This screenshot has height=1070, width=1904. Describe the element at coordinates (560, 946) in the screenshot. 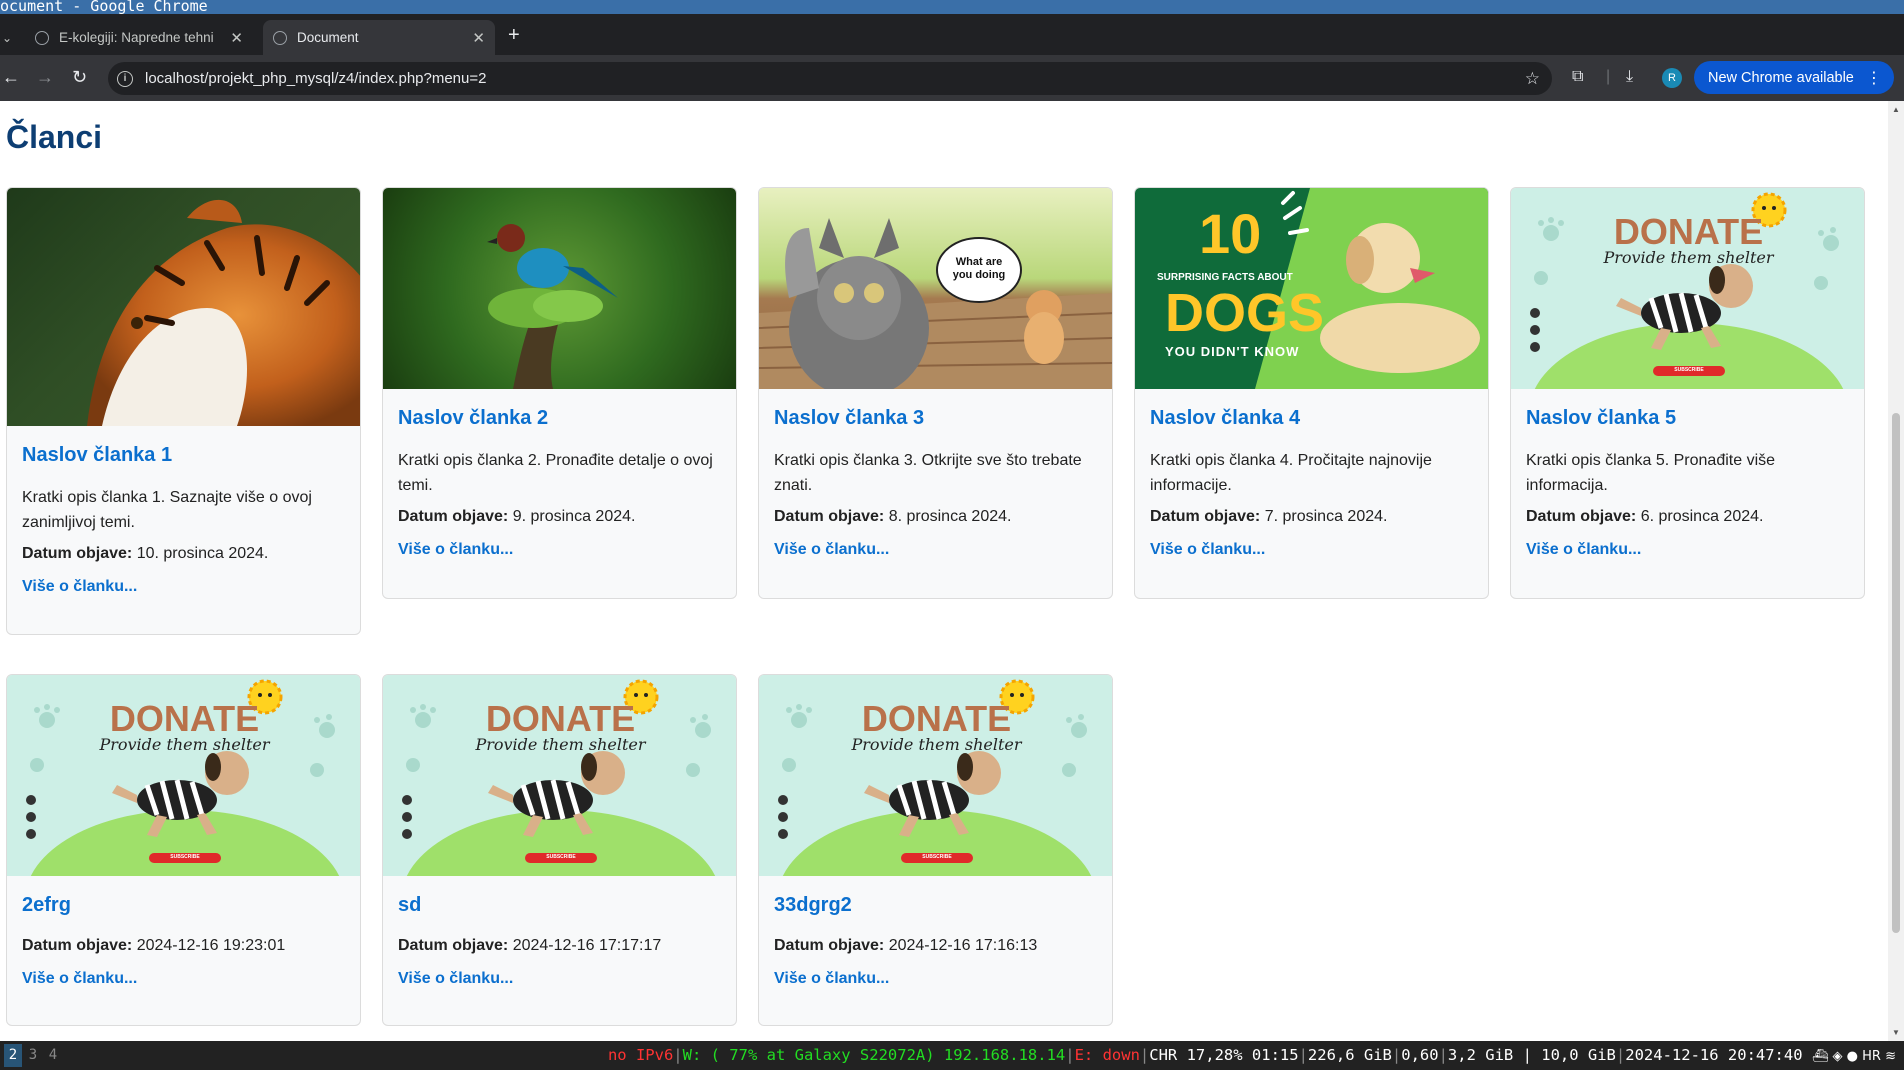

I see `article-date: Datum objave: 2024-12-16 17:17:17` at that location.